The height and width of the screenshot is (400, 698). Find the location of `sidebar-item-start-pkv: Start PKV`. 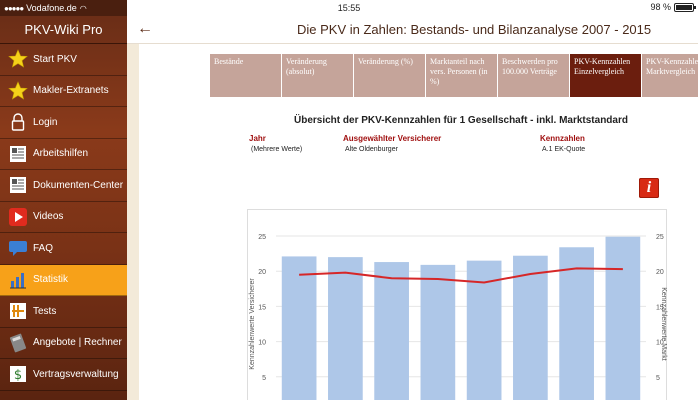

sidebar-item-start-pkv: Start PKV is located at coordinates (63, 60).